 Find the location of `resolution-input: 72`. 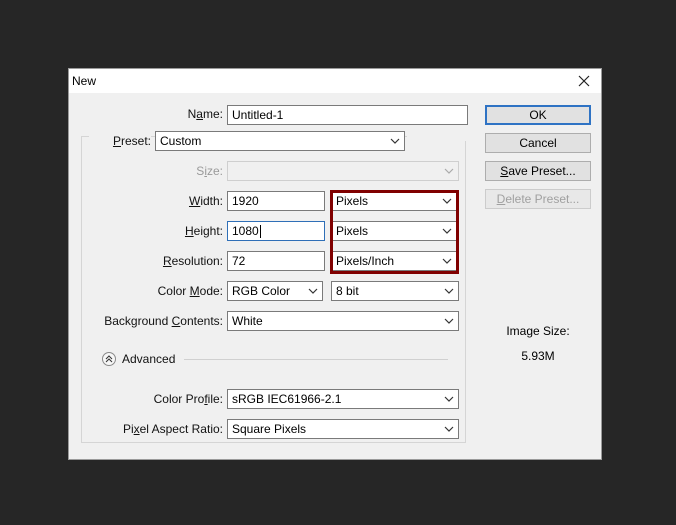

resolution-input: 72 is located at coordinates (276, 261).